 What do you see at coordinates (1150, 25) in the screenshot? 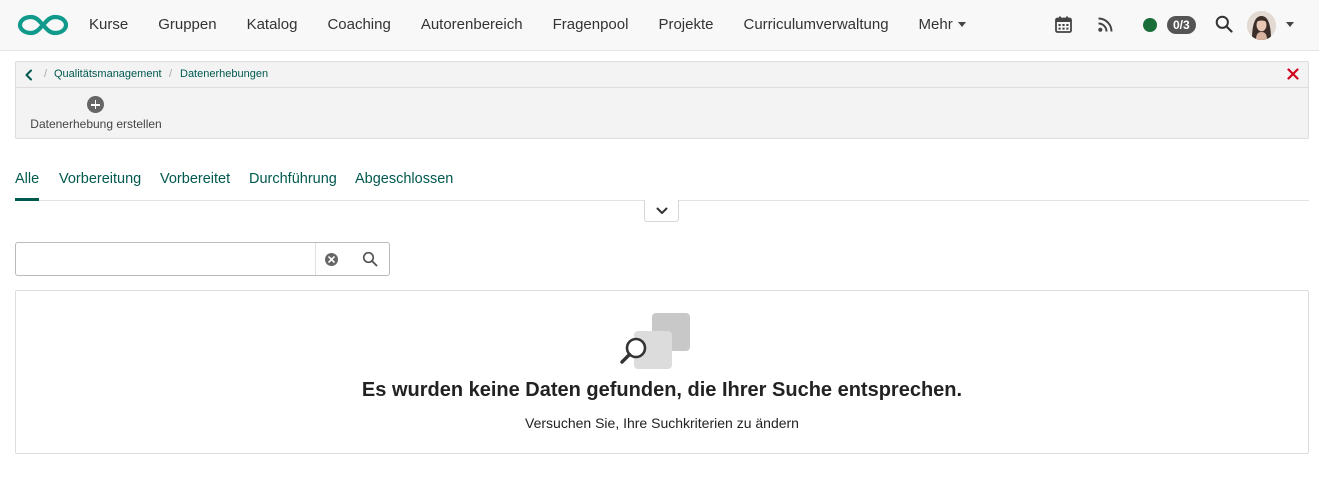
I see `online-status-indicator` at bounding box center [1150, 25].